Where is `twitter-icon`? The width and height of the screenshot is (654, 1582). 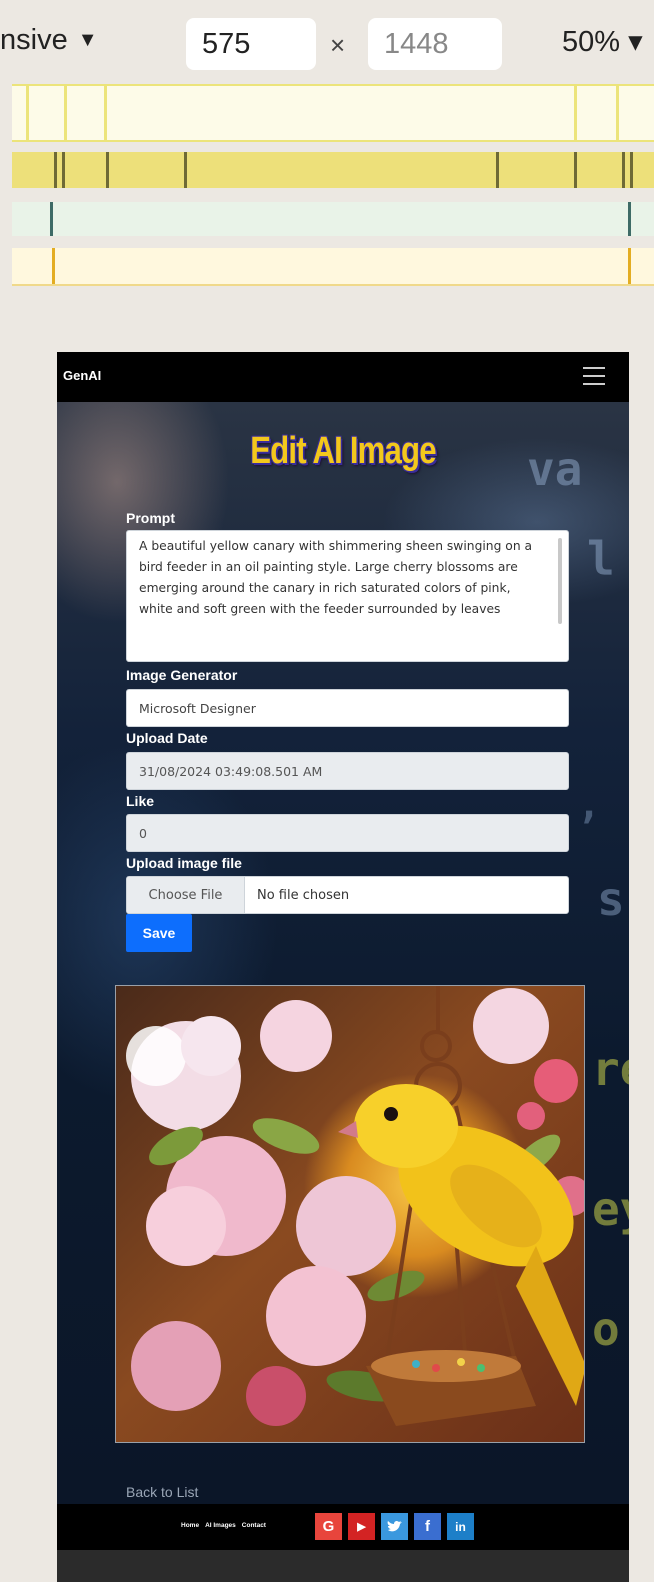 twitter-icon is located at coordinates (394, 1526).